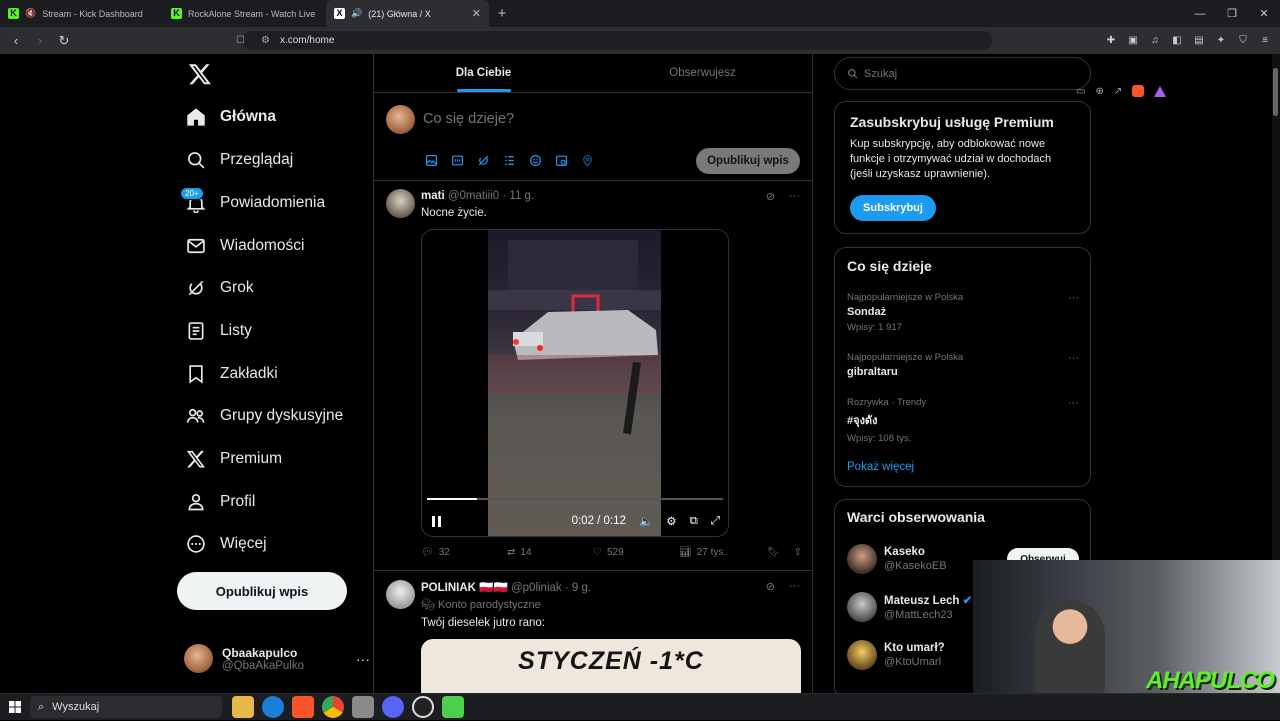 The image size is (1280, 721). What do you see at coordinates (1221, 41) in the screenshot?
I see `ai-icon: ✦` at bounding box center [1221, 41].